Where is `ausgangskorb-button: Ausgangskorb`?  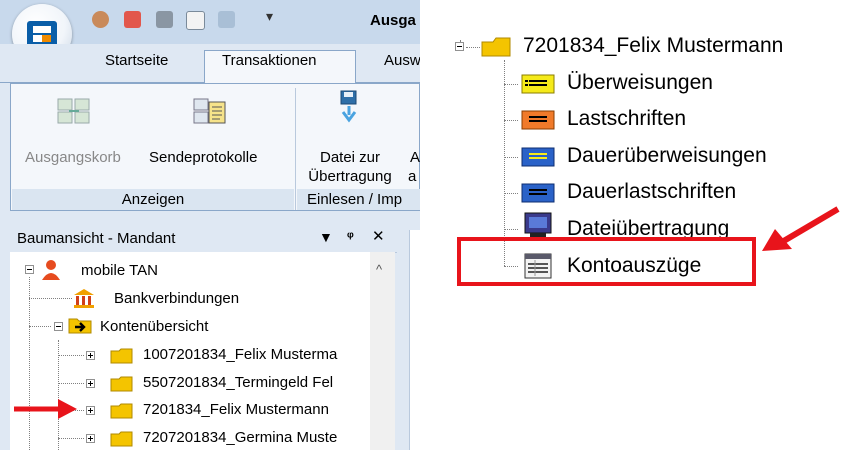
ausgangskorb-button: Ausgangskorb is located at coordinates (73, 157).